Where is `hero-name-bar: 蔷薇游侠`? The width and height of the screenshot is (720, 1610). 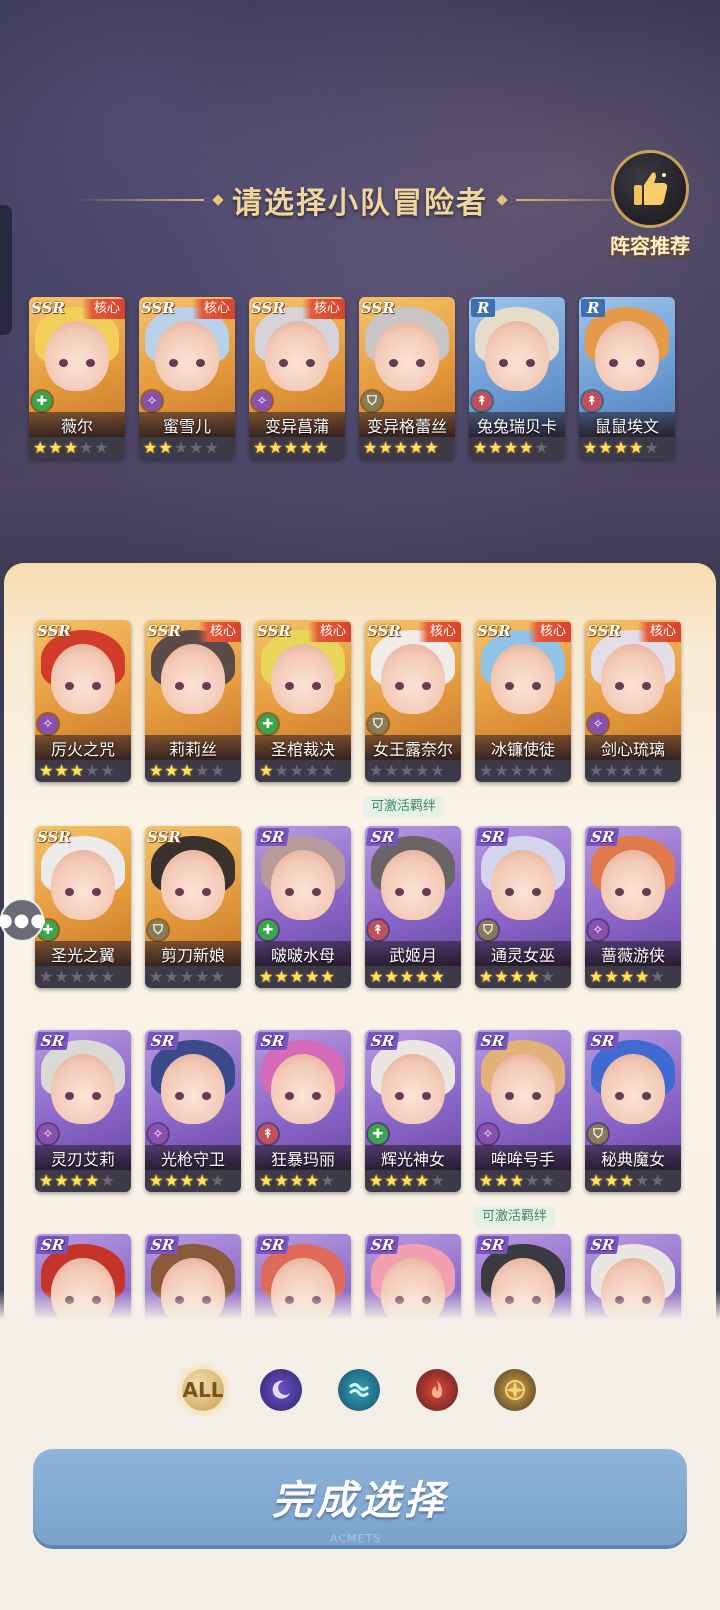
hero-name-bar: 蔷薇游侠 is located at coordinates (633, 953).